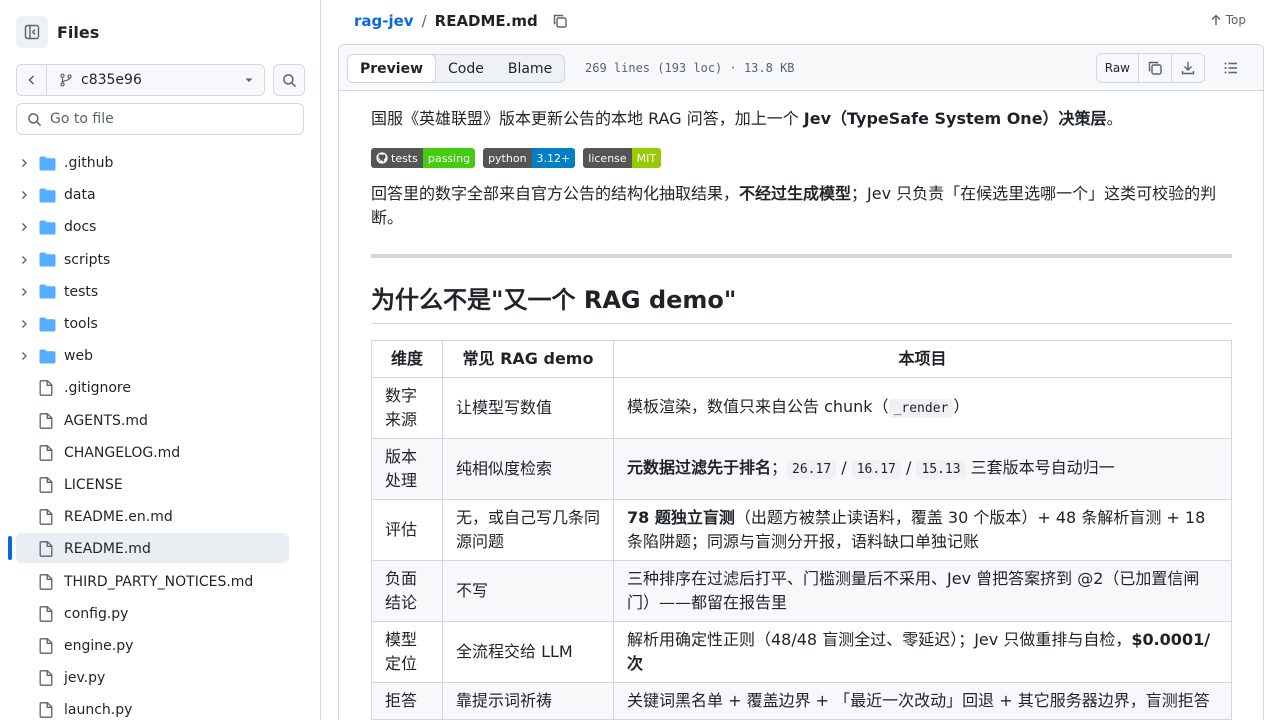 Image resolution: width=1280 pixels, height=720 pixels. Describe the element at coordinates (107, 549) in the screenshot. I see `tree-item-label: README.md` at that location.